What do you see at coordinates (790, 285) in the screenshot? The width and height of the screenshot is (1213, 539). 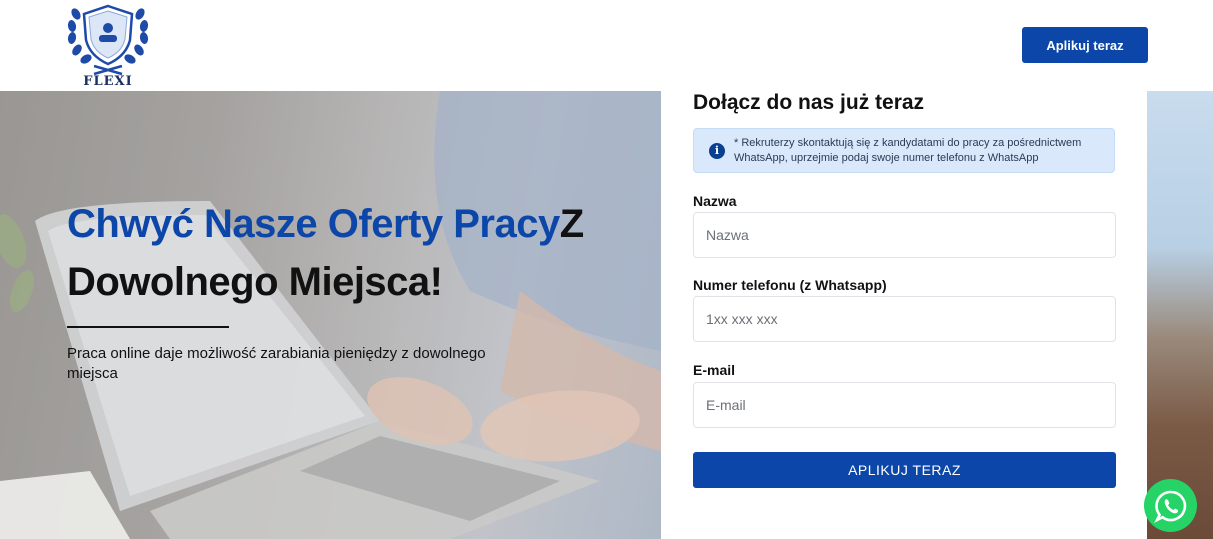 I see `phone-label: Numer telefonu (z Whatsapp)` at bounding box center [790, 285].